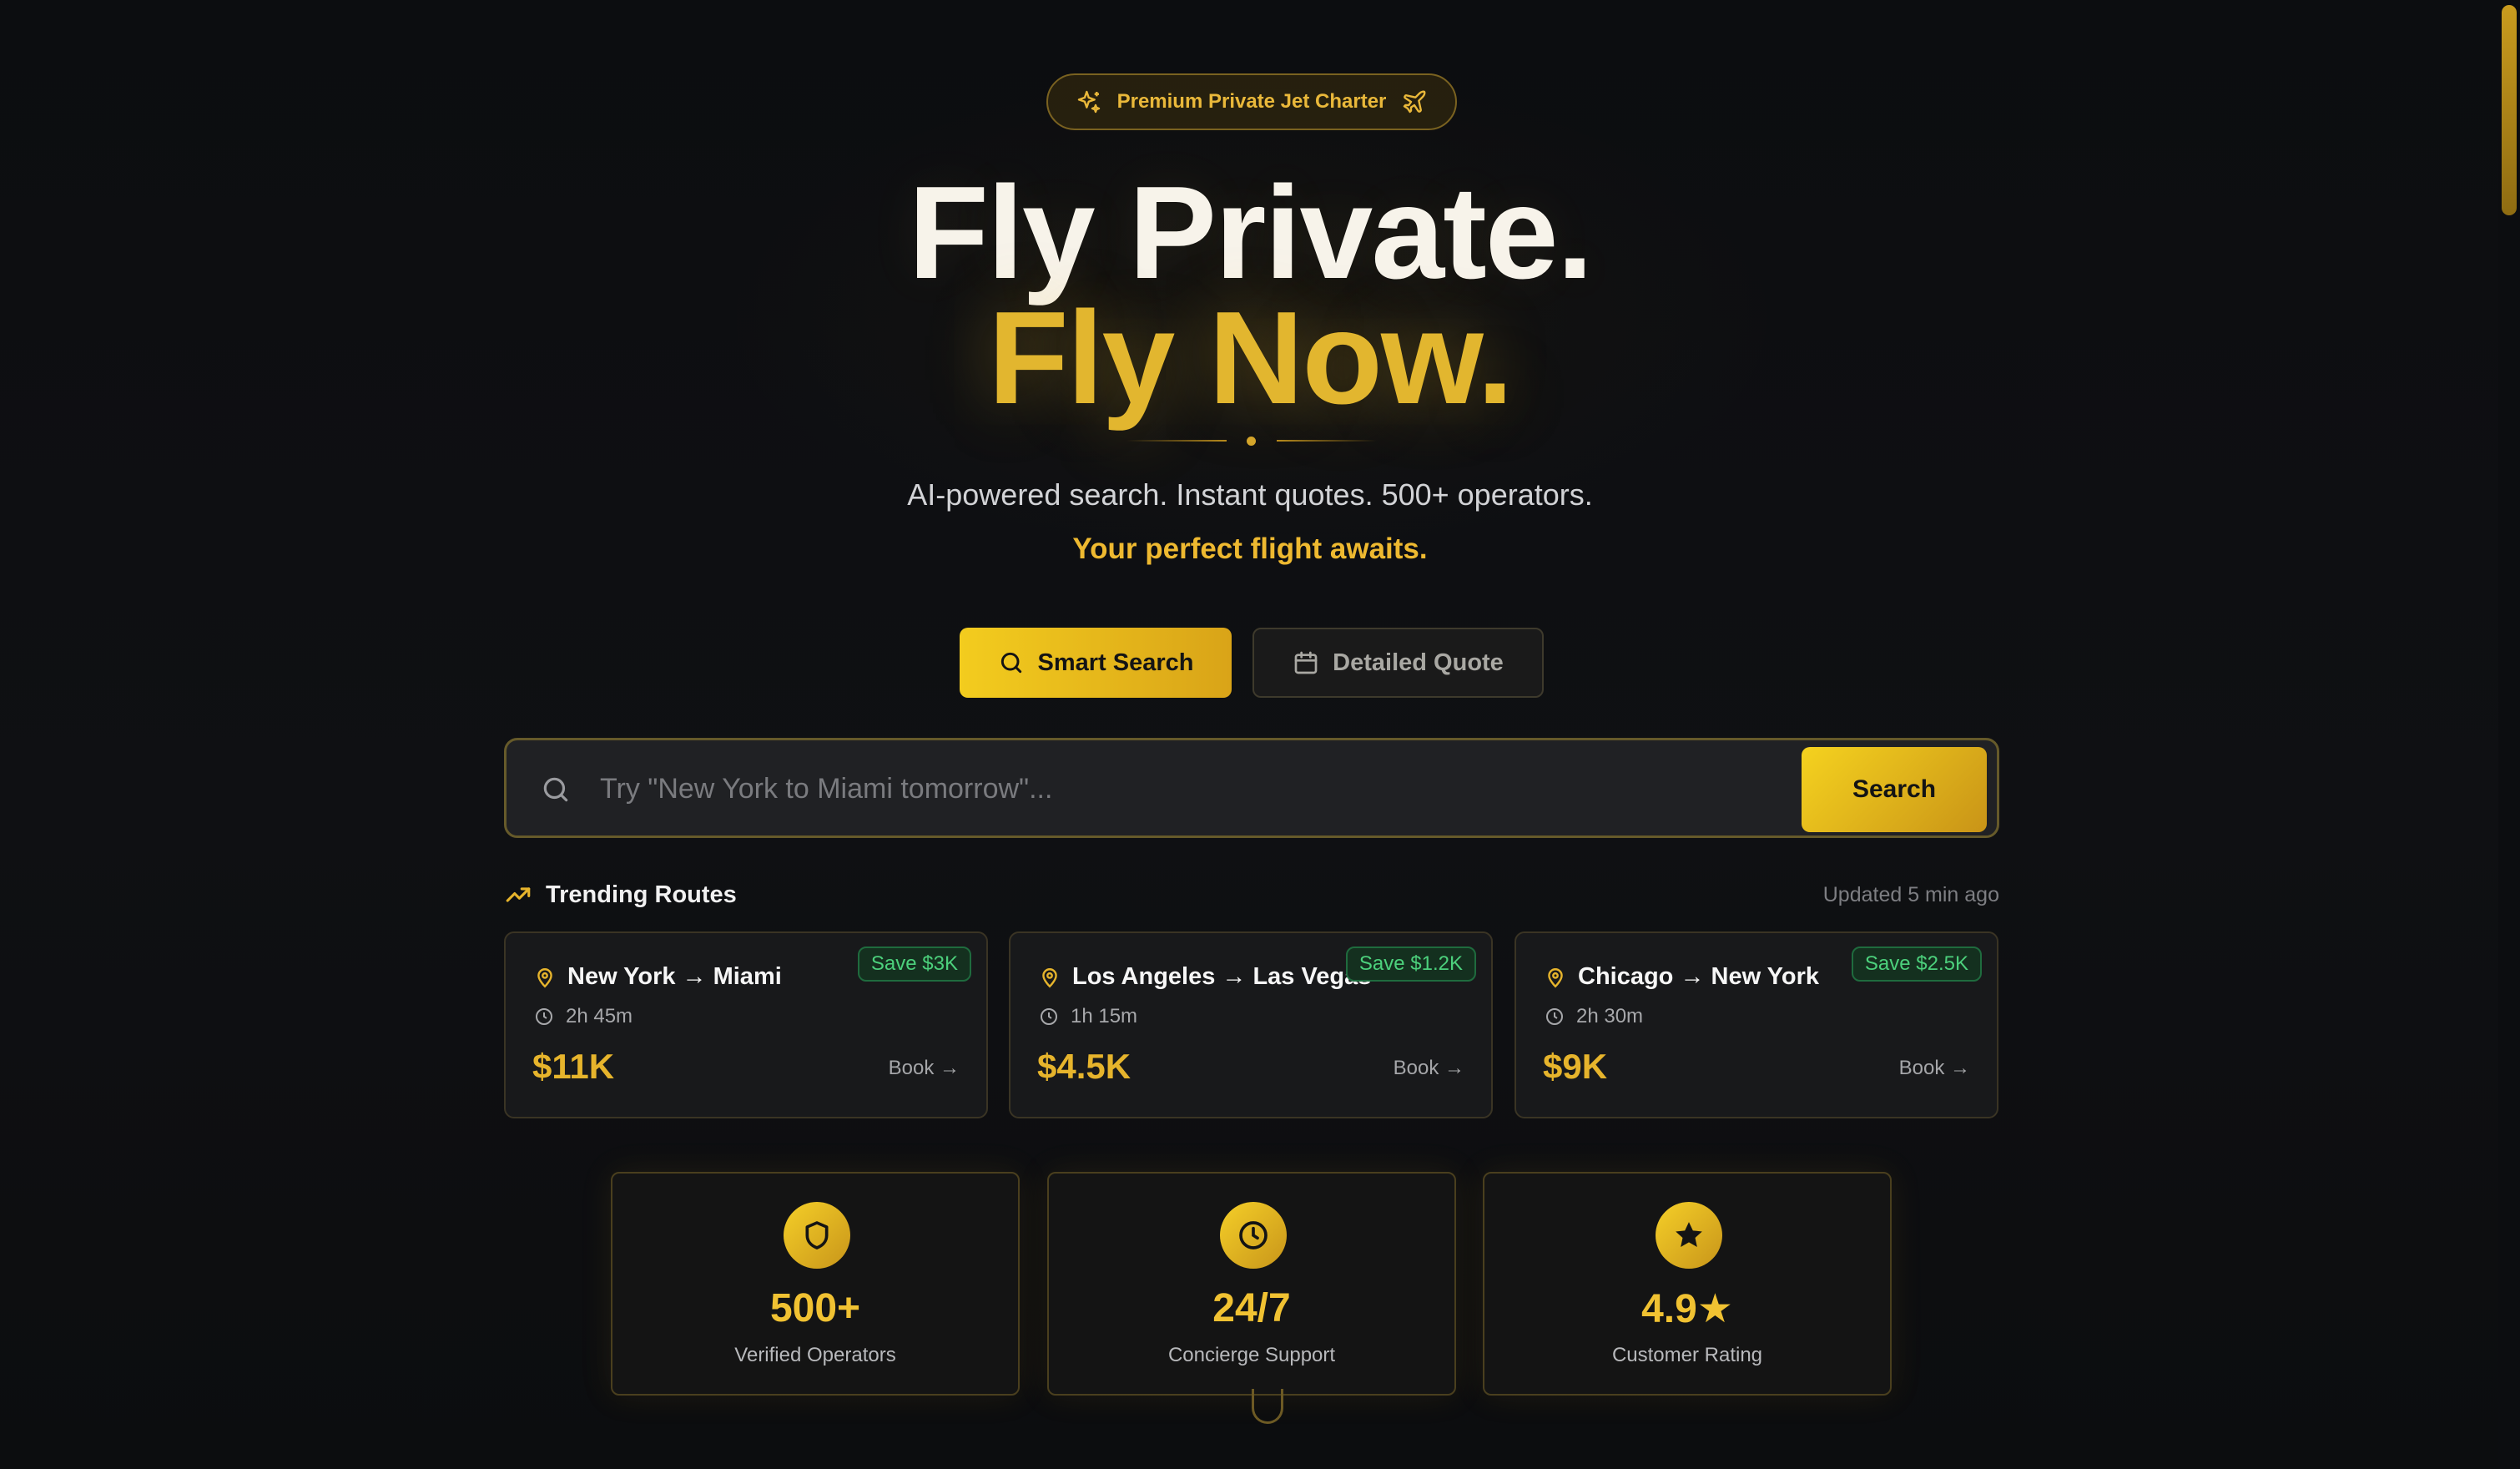  What do you see at coordinates (1910, 894) in the screenshot?
I see `updated-timestamp: Updated 5 min ago` at bounding box center [1910, 894].